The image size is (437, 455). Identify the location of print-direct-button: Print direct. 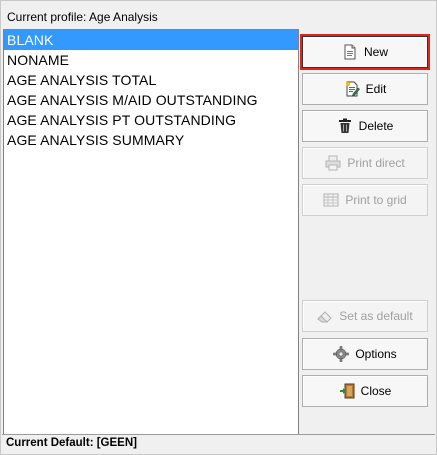
(365, 163).